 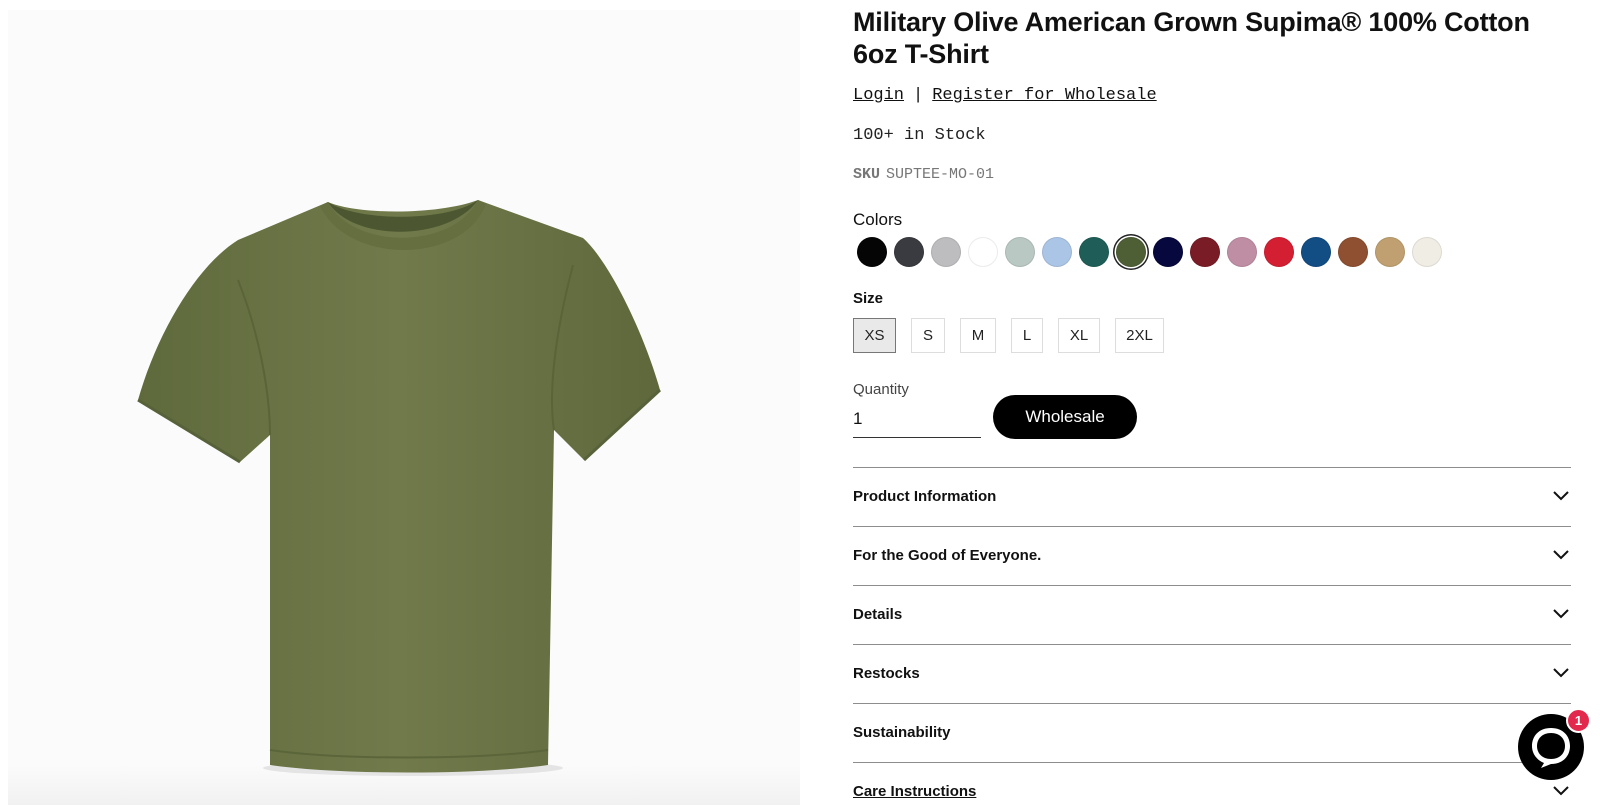 What do you see at coordinates (1212, 783) in the screenshot?
I see `accordion-row: Care Instructions` at bounding box center [1212, 783].